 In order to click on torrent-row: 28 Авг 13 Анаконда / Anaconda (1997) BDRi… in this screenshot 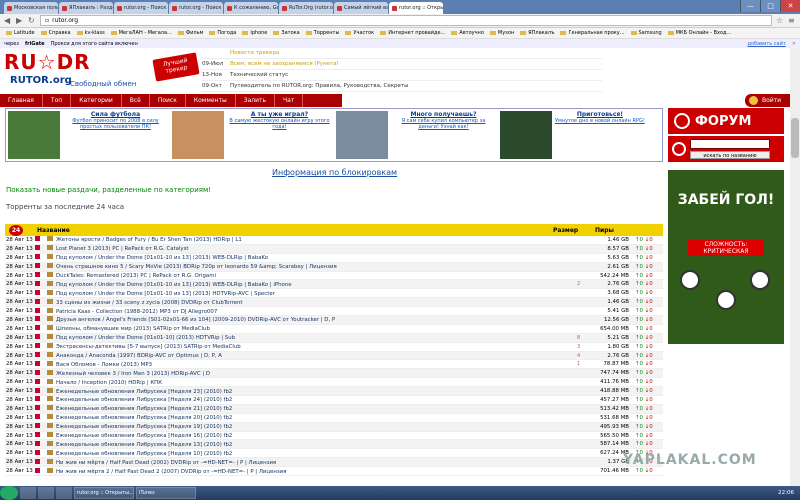, I will do `click(334, 356)`.